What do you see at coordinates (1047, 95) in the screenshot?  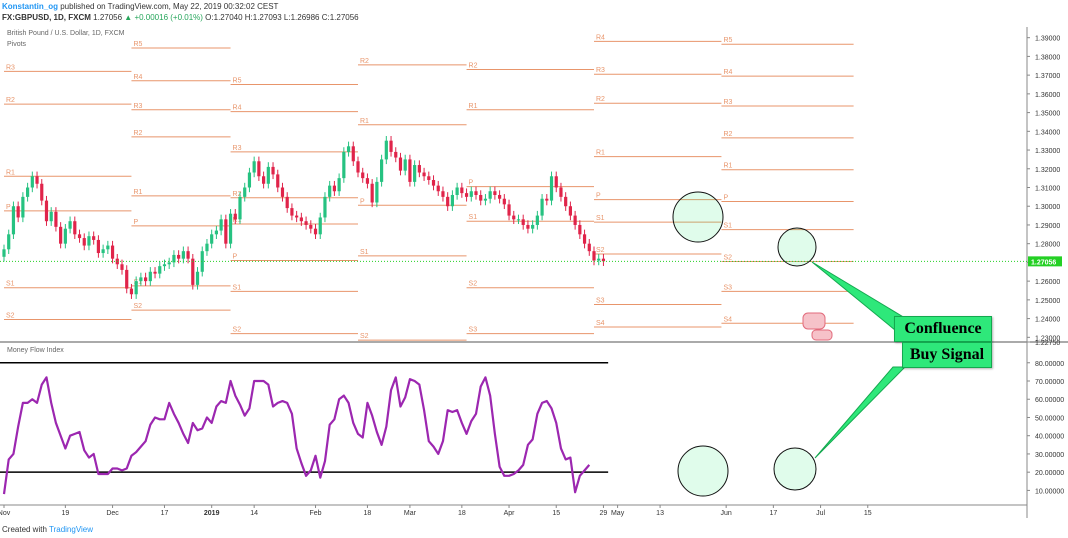 I see `price-tick-label: 1.36000` at bounding box center [1047, 95].